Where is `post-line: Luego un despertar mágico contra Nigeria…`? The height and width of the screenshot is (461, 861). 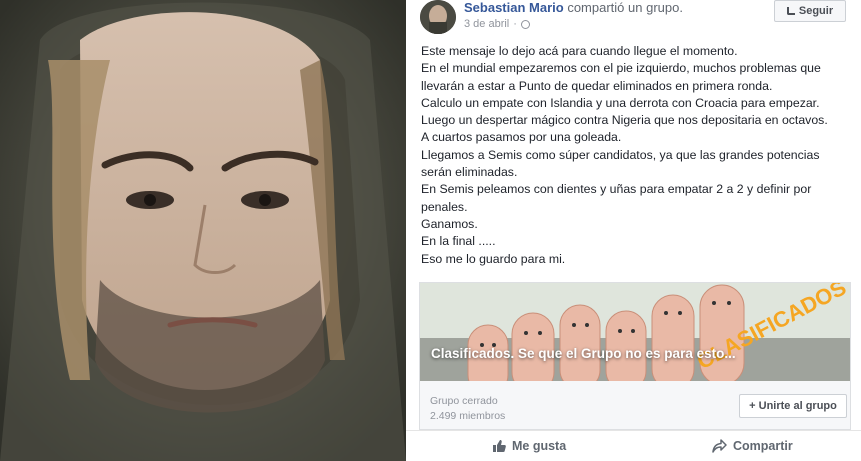 post-line: Luego un despertar mágico contra Nigeria… is located at coordinates (624, 120).